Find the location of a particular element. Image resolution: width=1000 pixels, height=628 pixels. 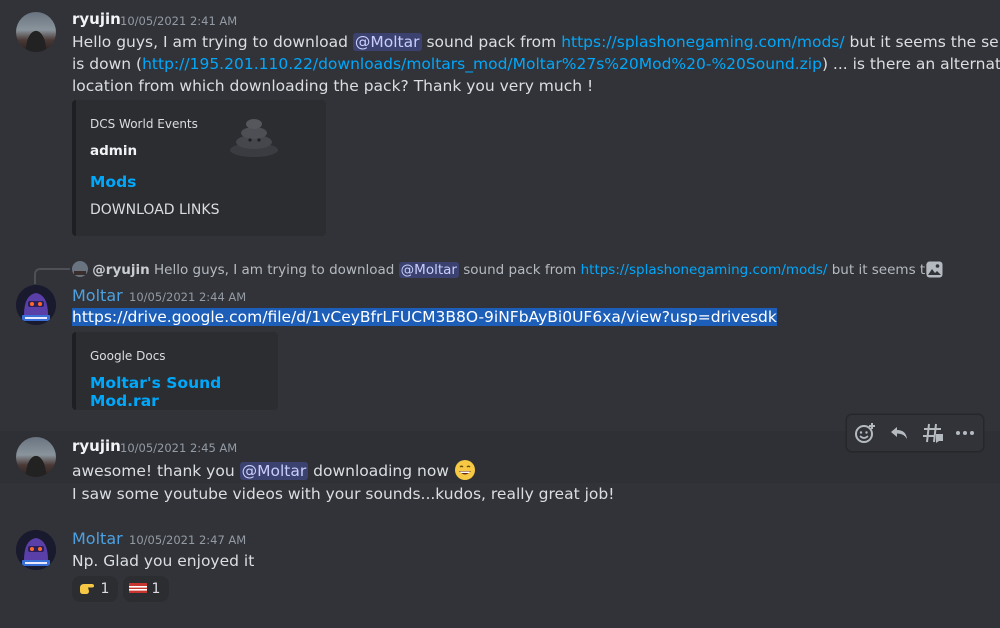

embed-provider: DCS World Events is located at coordinates (144, 124).